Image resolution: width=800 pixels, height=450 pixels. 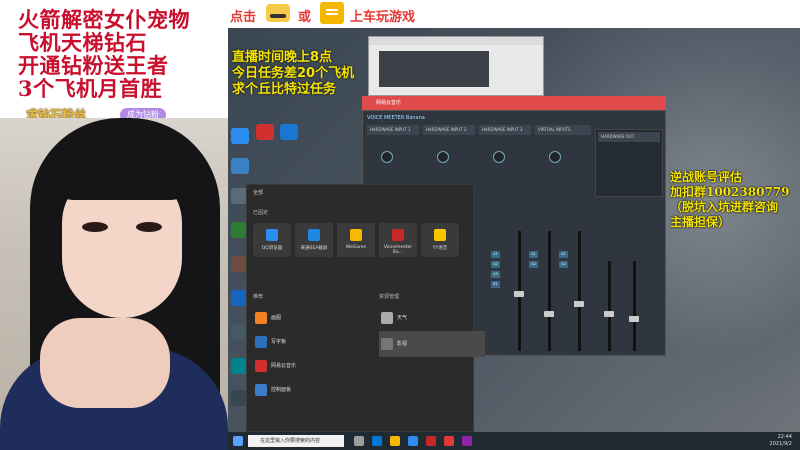 I want to click on edge-icon, so click(x=377, y=441).